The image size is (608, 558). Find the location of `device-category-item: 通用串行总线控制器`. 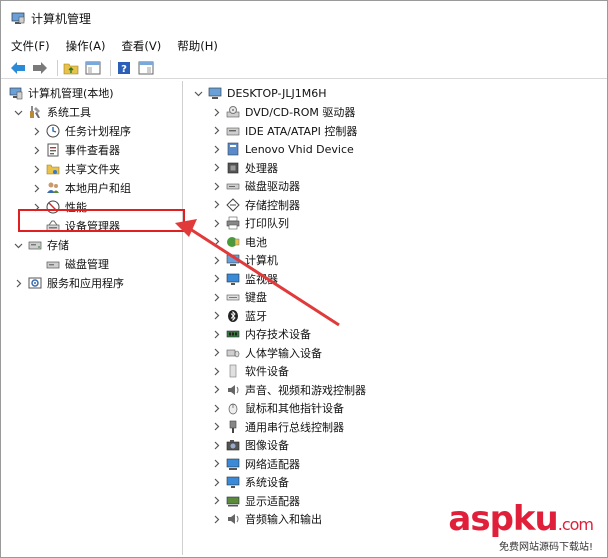

device-category-item: 通用串行总线控制器 is located at coordinates (277, 427).